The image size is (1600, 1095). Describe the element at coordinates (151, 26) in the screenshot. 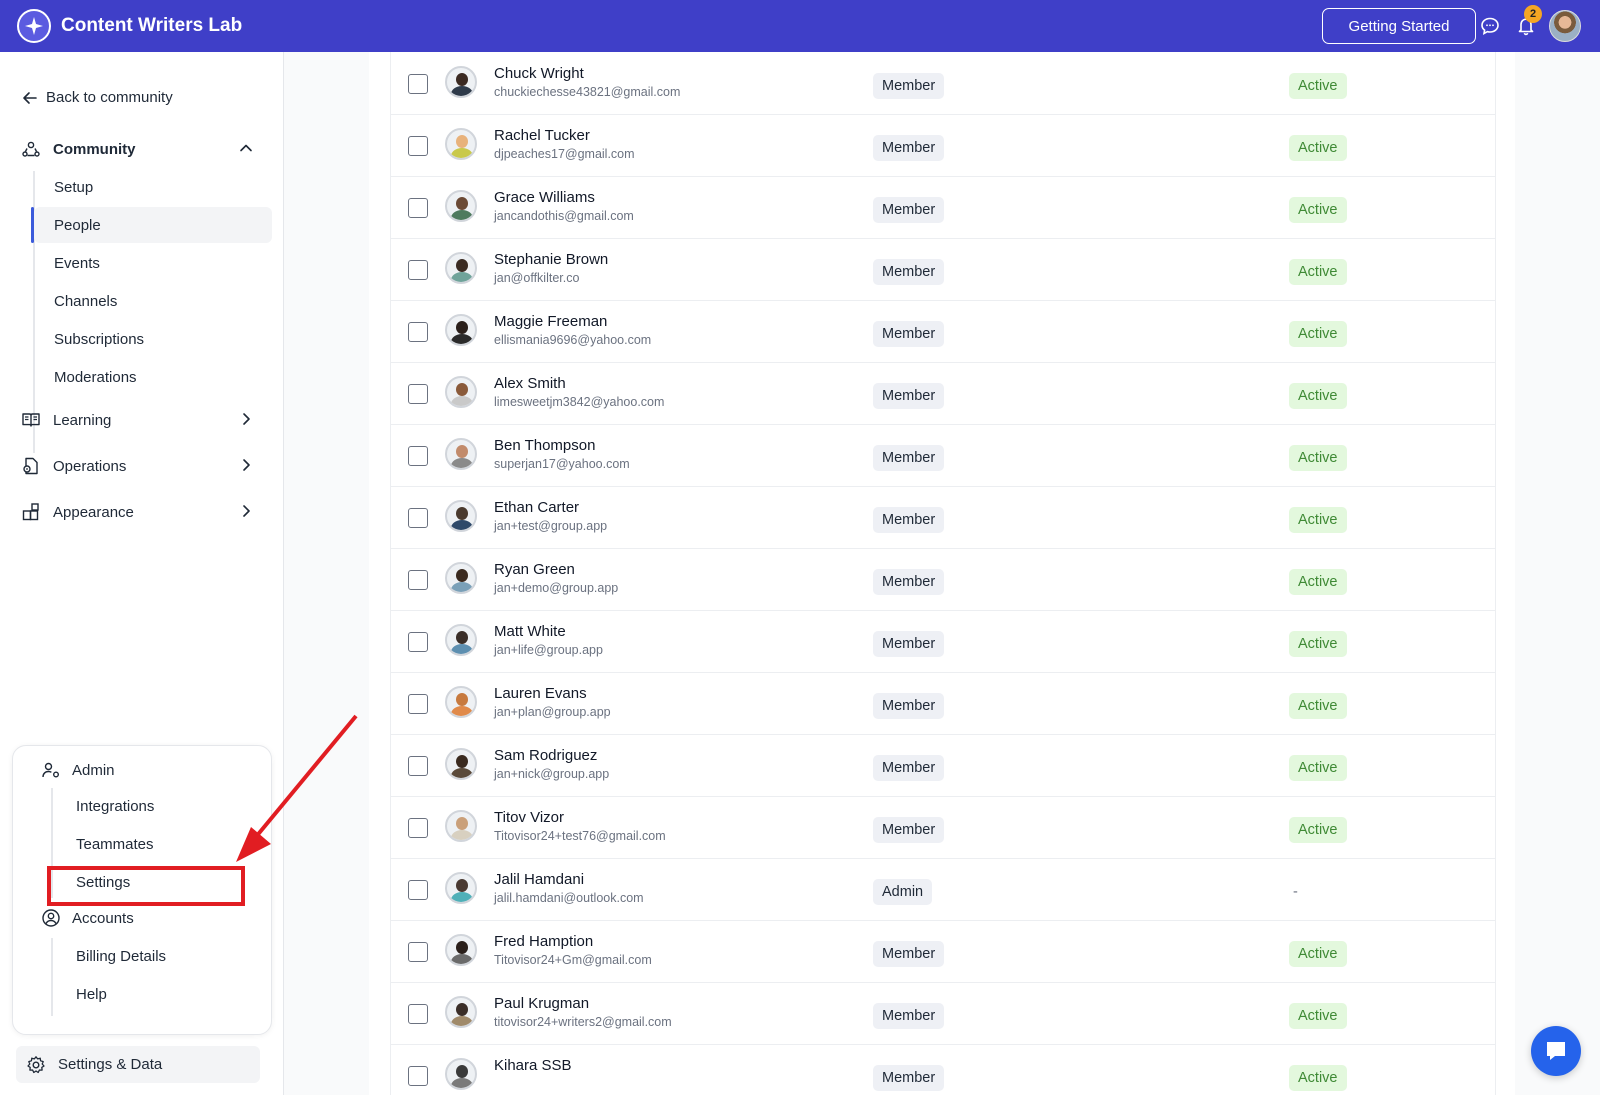

I see `app-title: Content Writers Lab` at that location.